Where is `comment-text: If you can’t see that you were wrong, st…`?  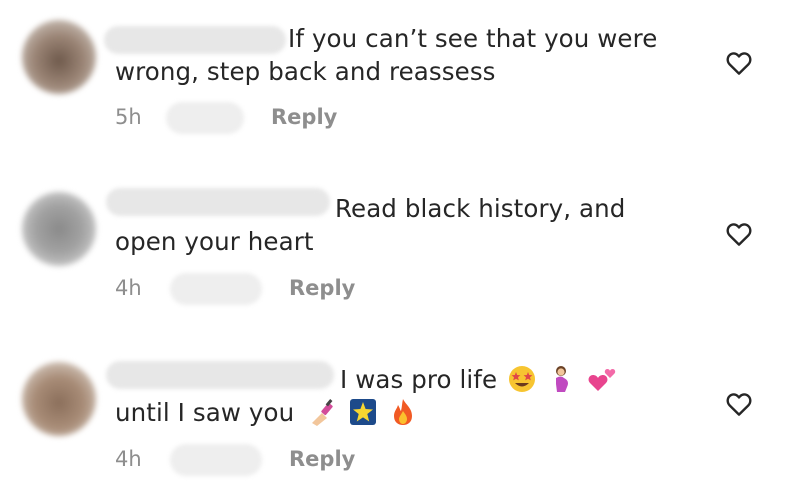 comment-text: If you can’t see that you were wrong, st… is located at coordinates (402, 55).